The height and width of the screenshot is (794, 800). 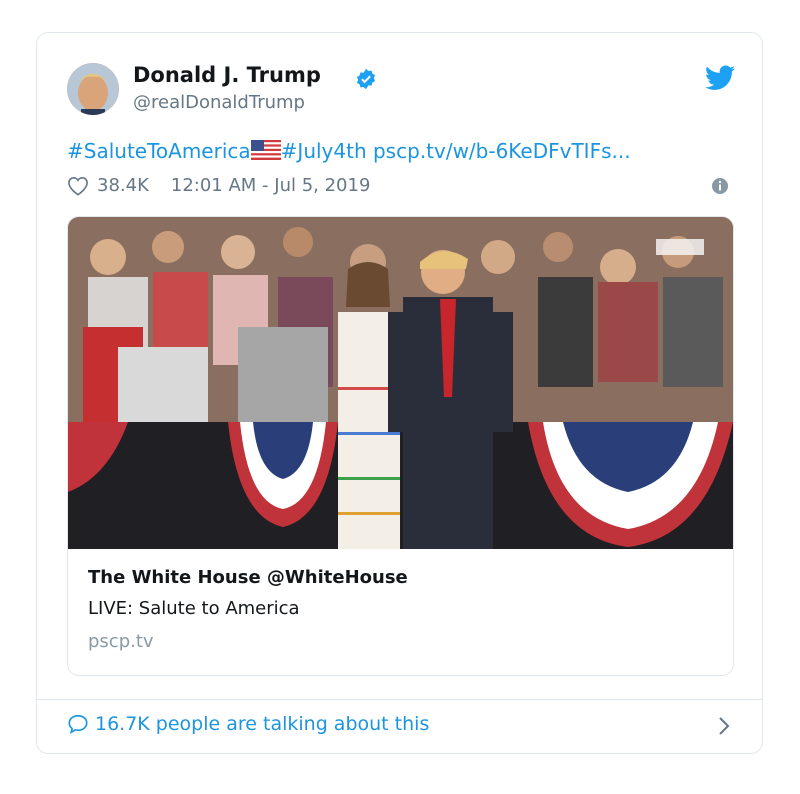 What do you see at coordinates (219, 102) in the screenshot?
I see `author-handle: @realDonaldTrump` at bounding box center [219, 102].